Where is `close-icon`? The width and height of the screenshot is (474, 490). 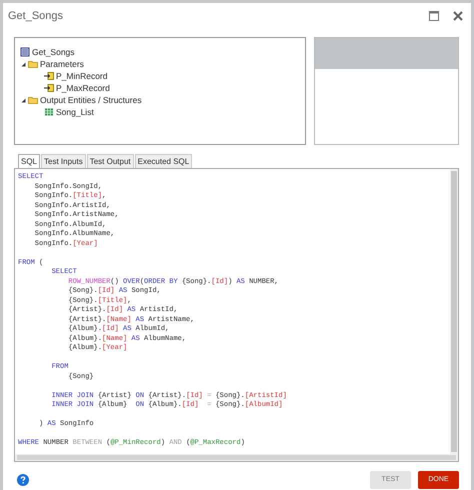
close-icon is located at coordinates (458, 16).